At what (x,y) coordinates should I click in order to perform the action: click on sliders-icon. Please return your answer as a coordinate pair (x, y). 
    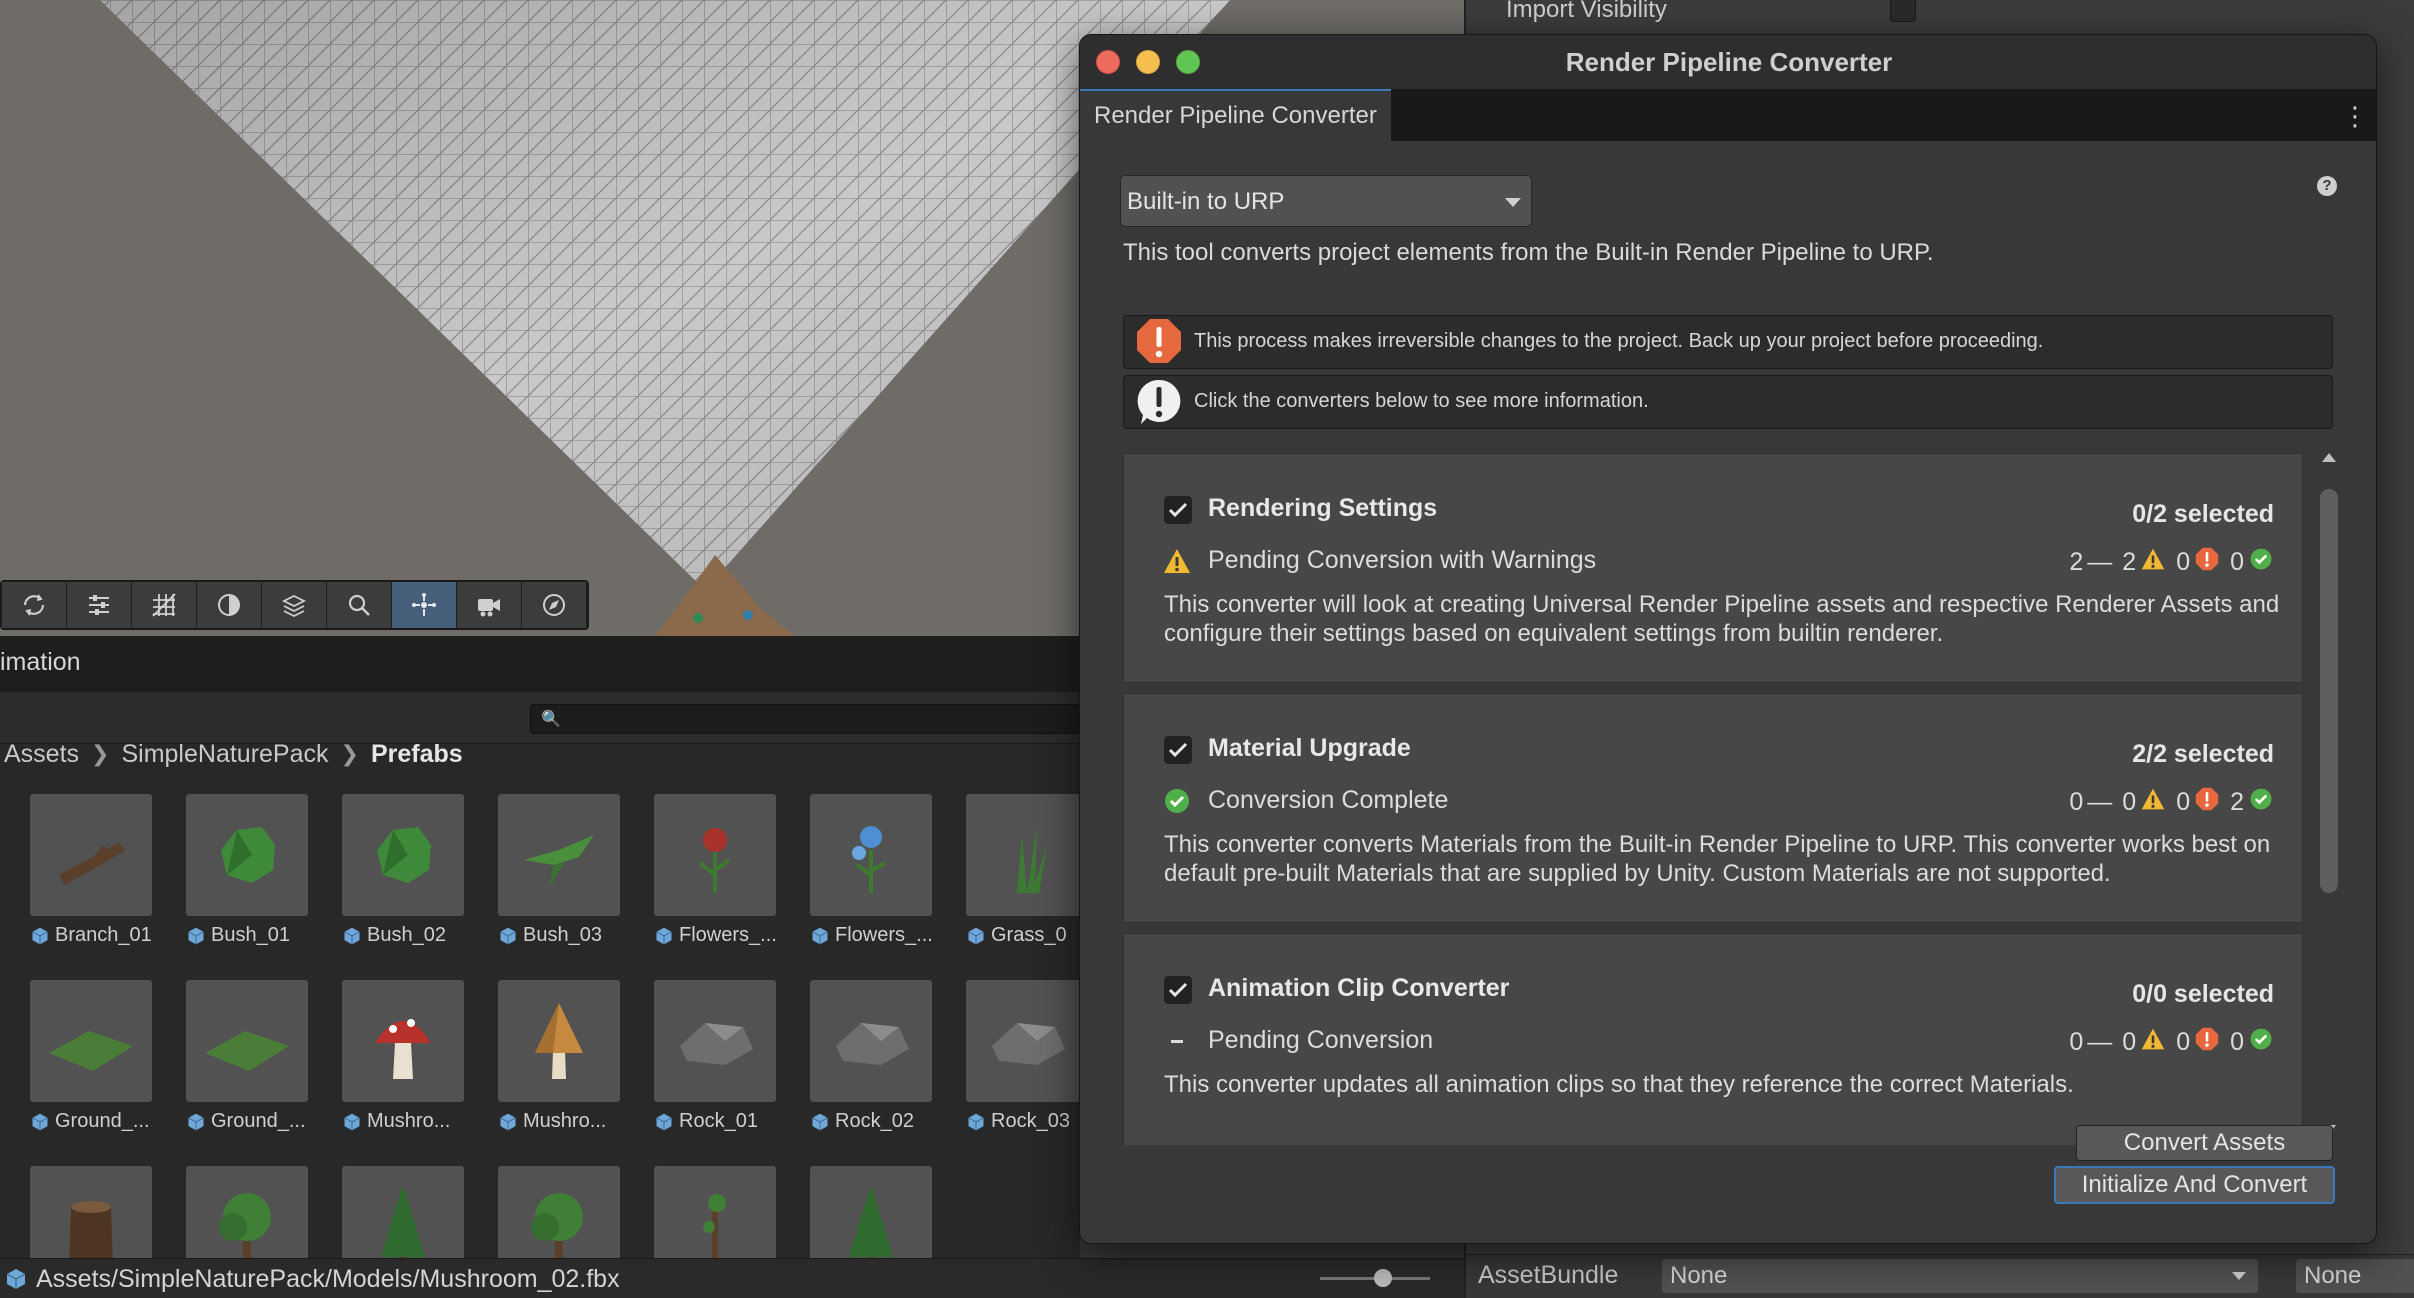
    Looking at the image, I should click on (99, 605).